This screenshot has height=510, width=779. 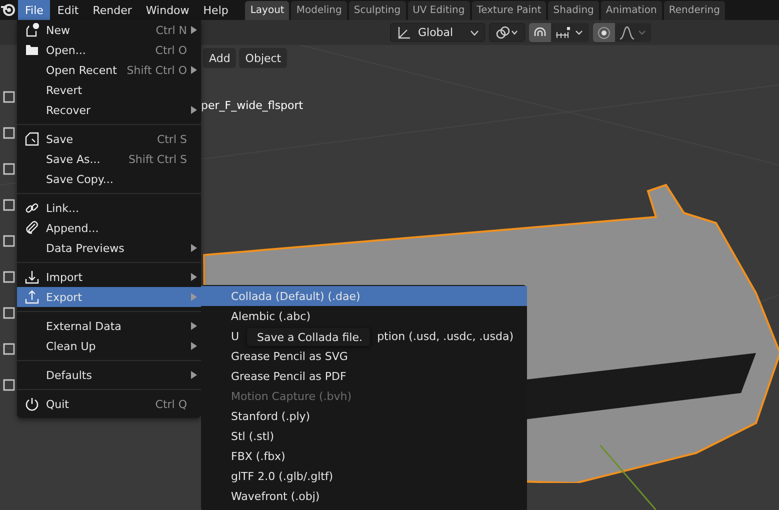 I want to click on menu-item: File, so click(x=34, y=10).